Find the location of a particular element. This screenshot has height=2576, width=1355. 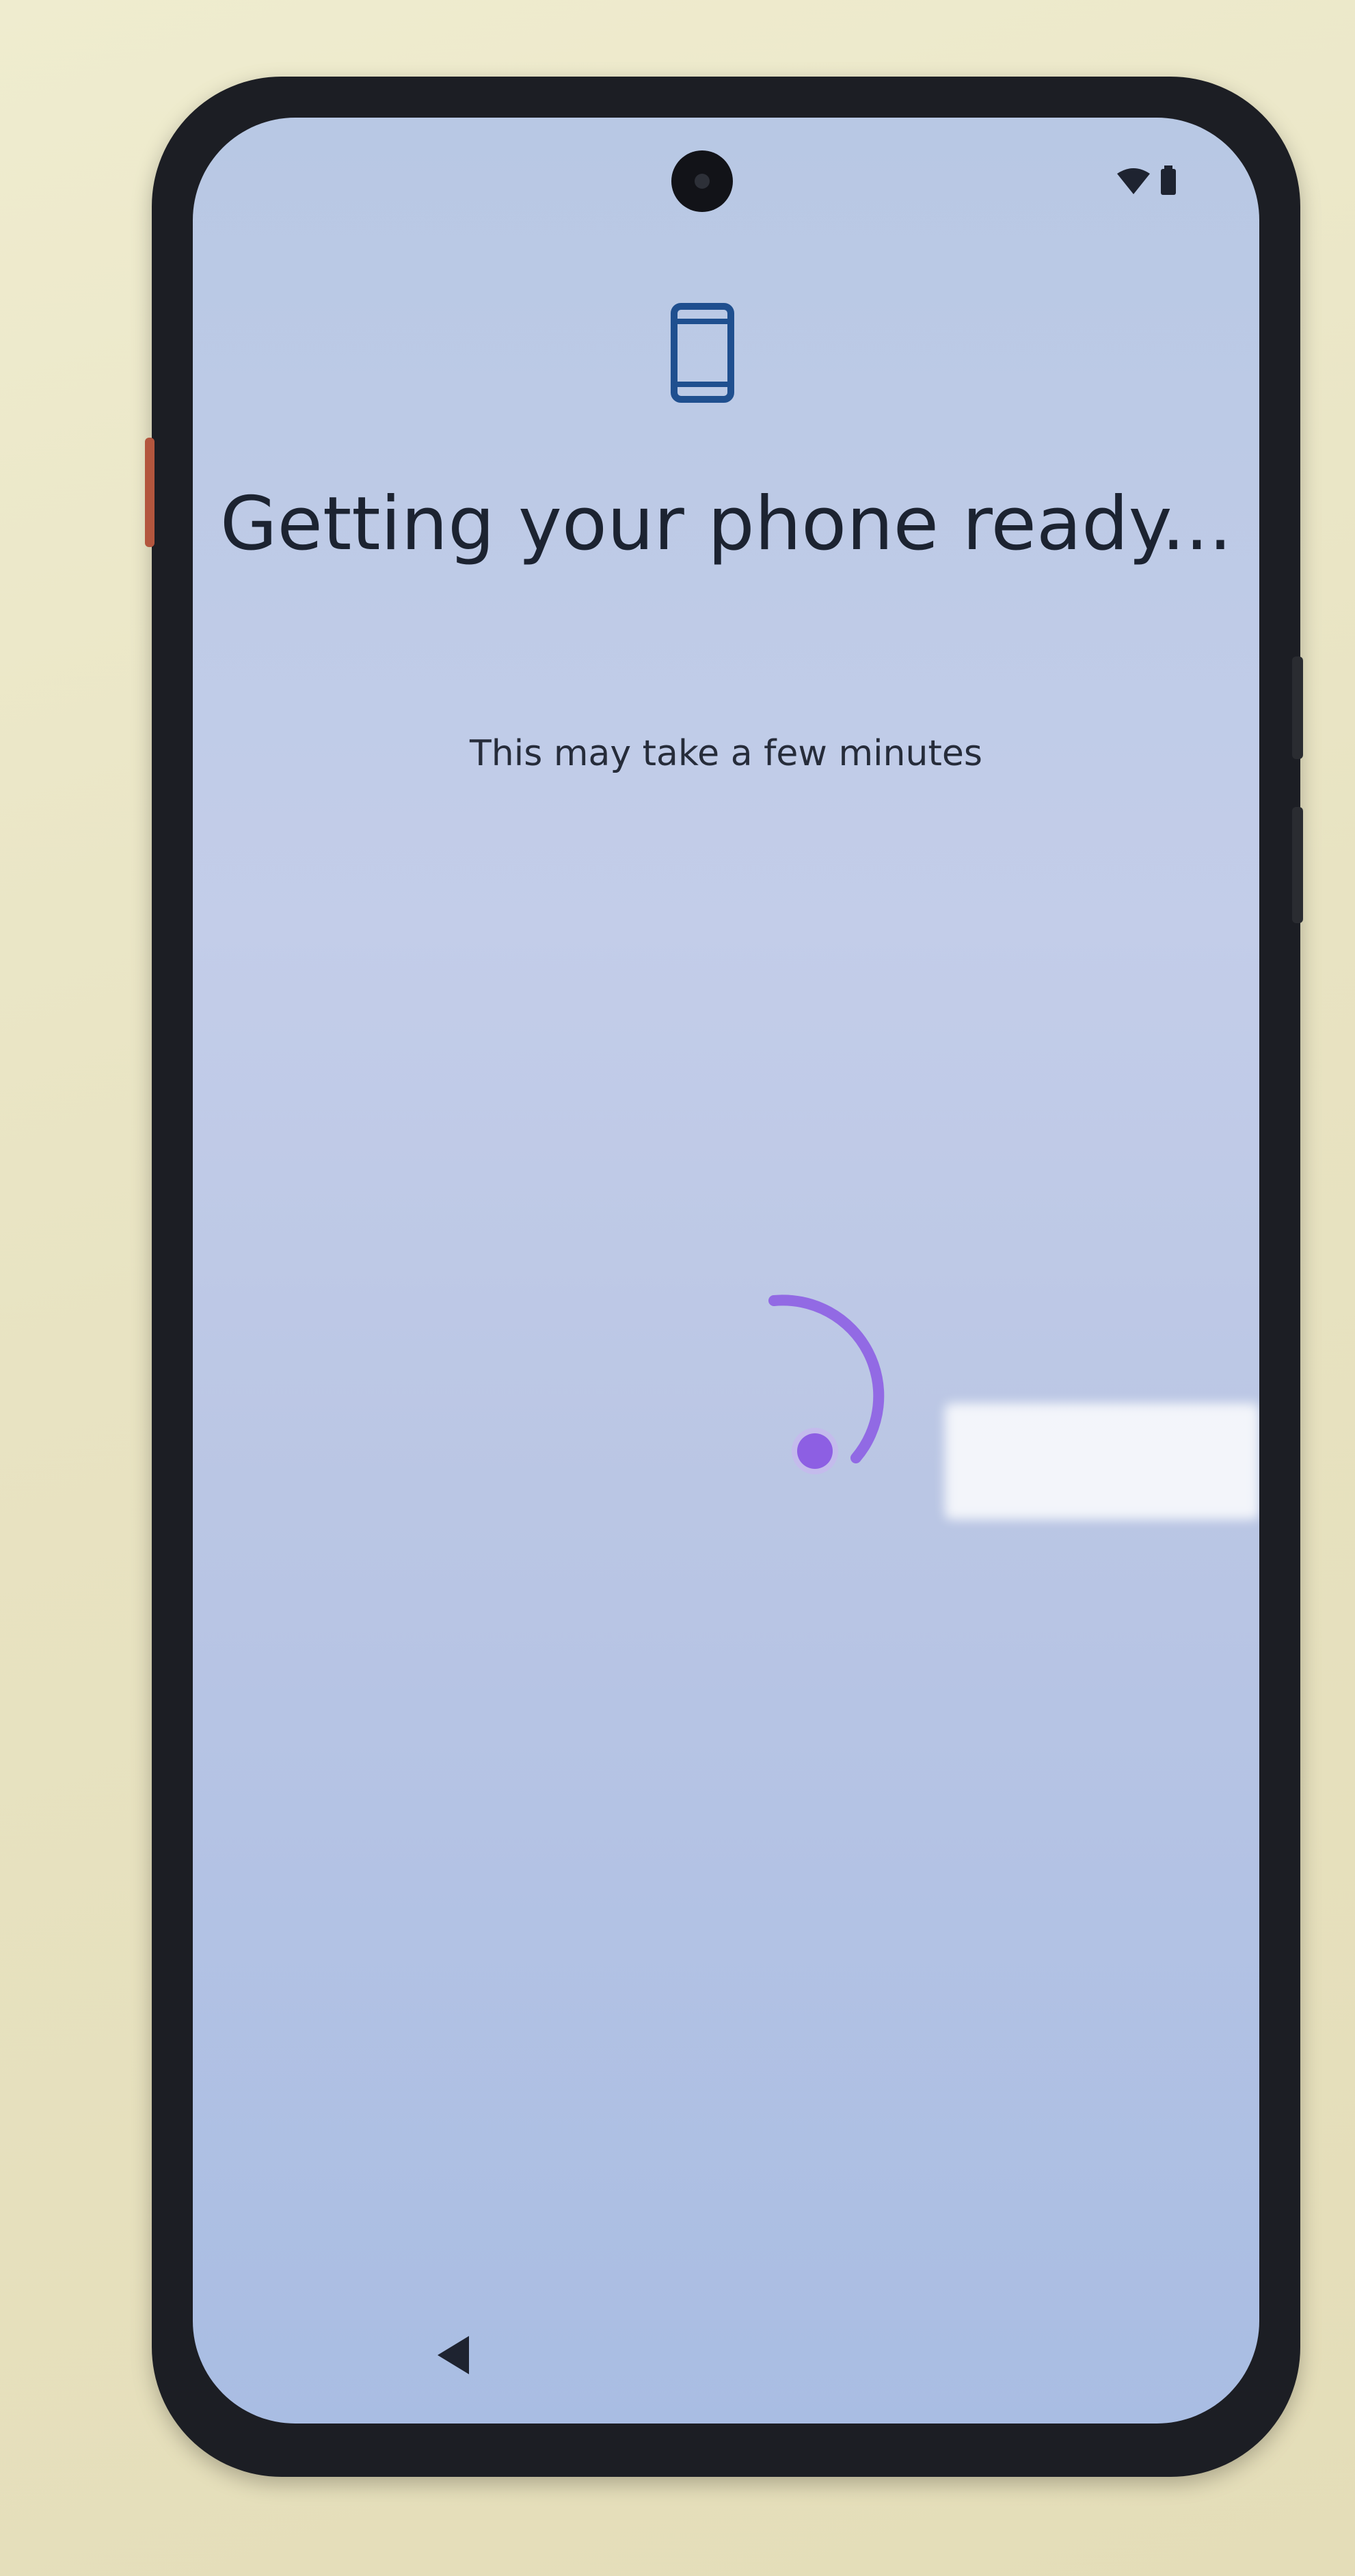

phone-device-icon is located at coordinates (702, 353).